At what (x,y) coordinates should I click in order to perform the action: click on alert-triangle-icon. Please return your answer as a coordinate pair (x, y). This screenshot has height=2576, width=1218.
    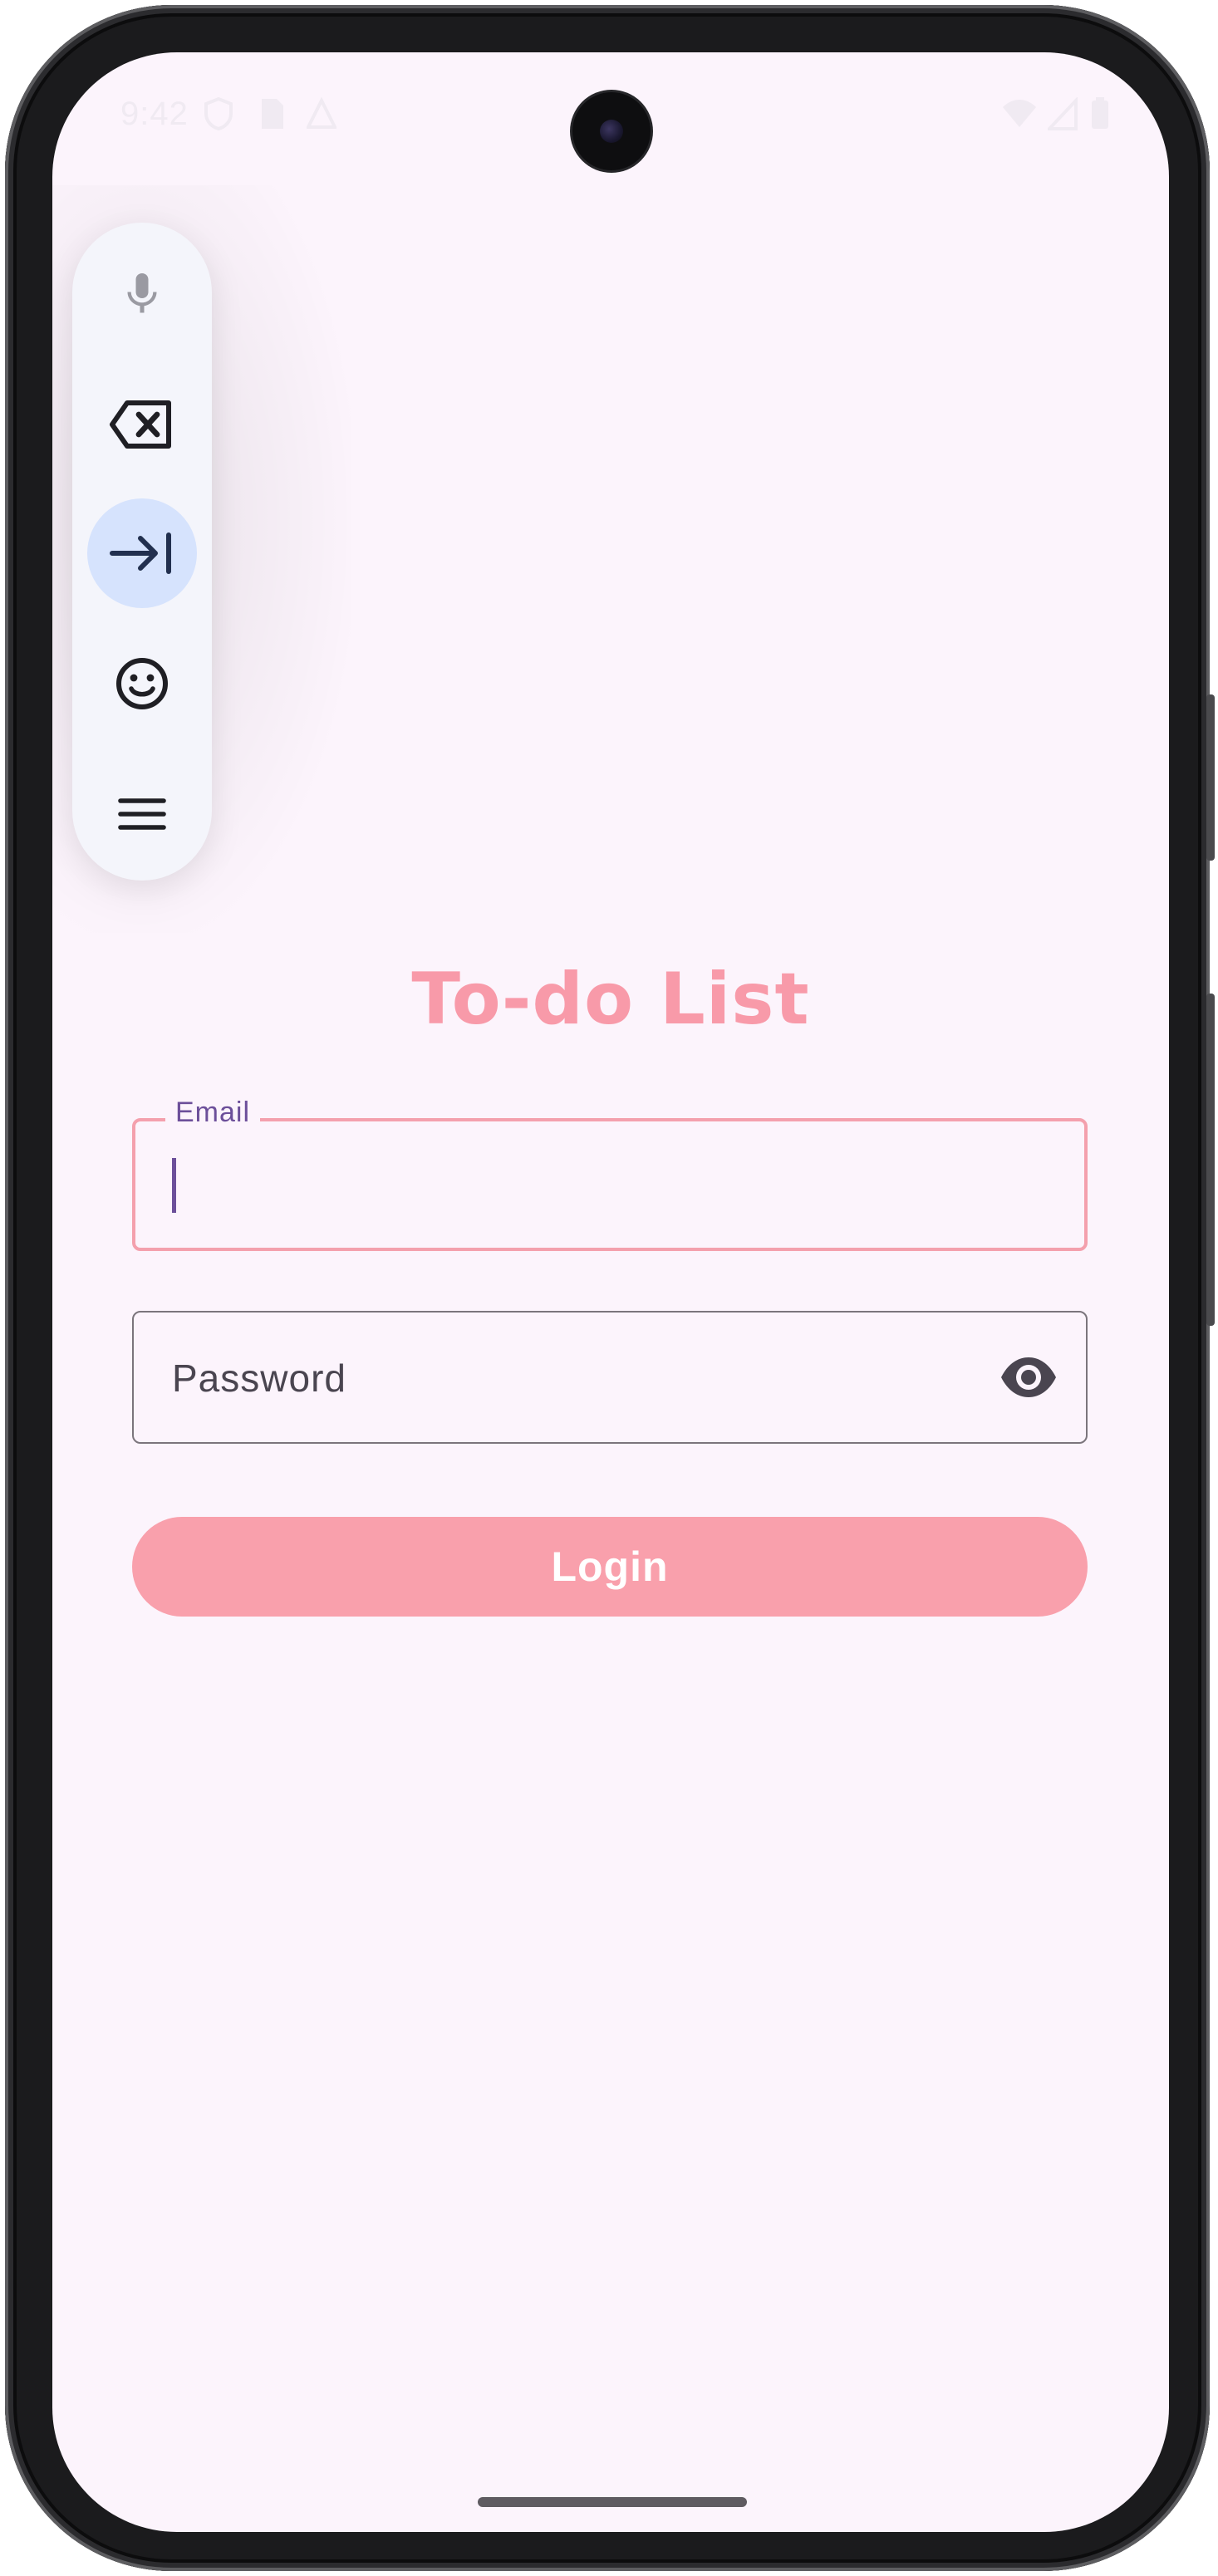
    Looking at the image, I should click on (321, 113).